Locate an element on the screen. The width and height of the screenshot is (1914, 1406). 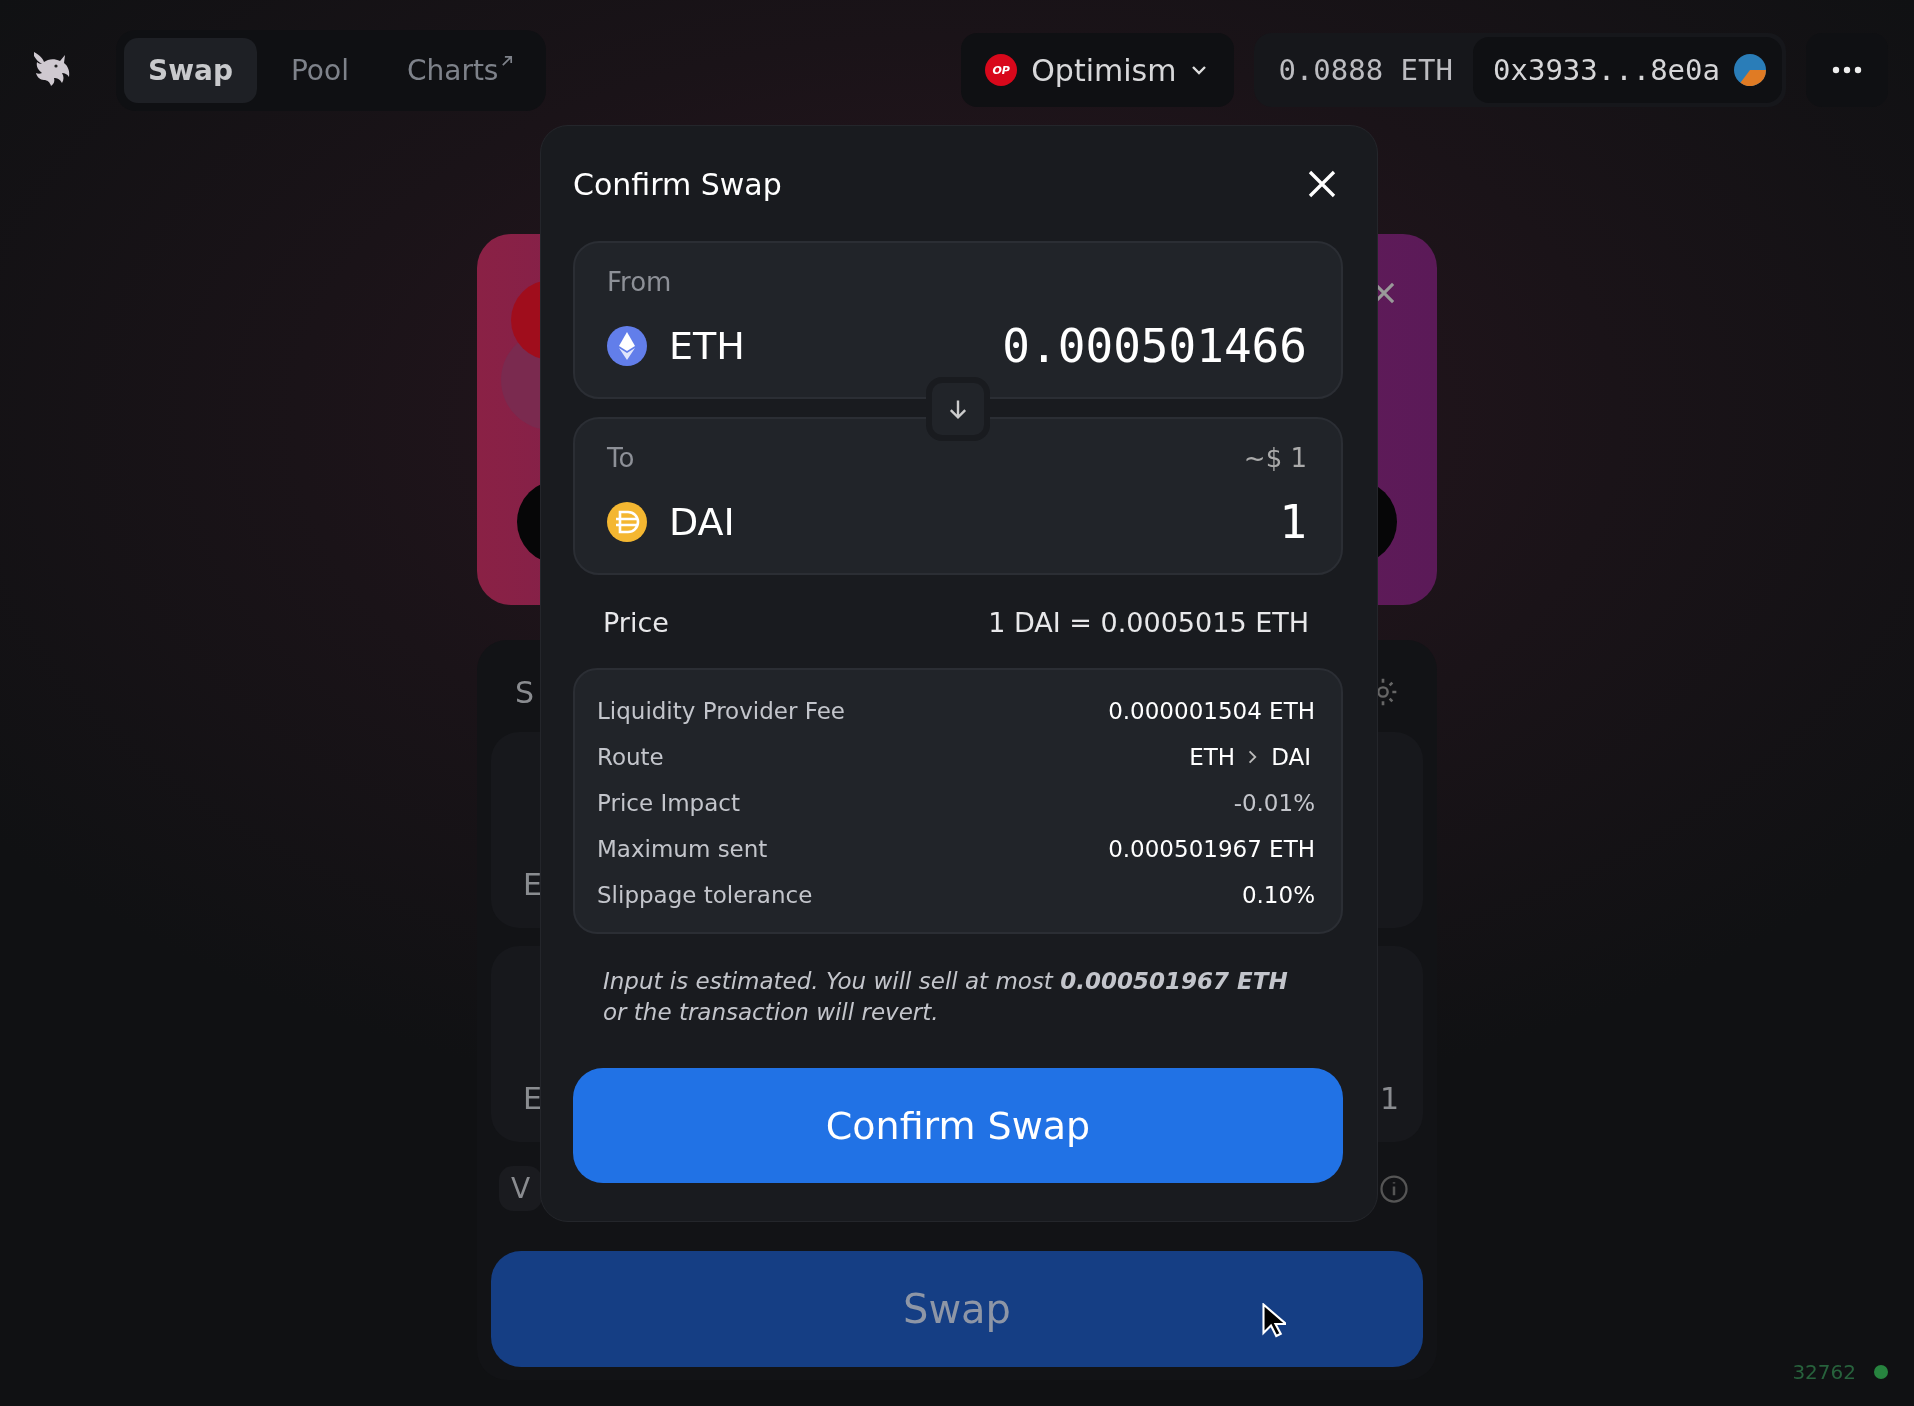
ethereum-icon is located at coordinates (627, 346).